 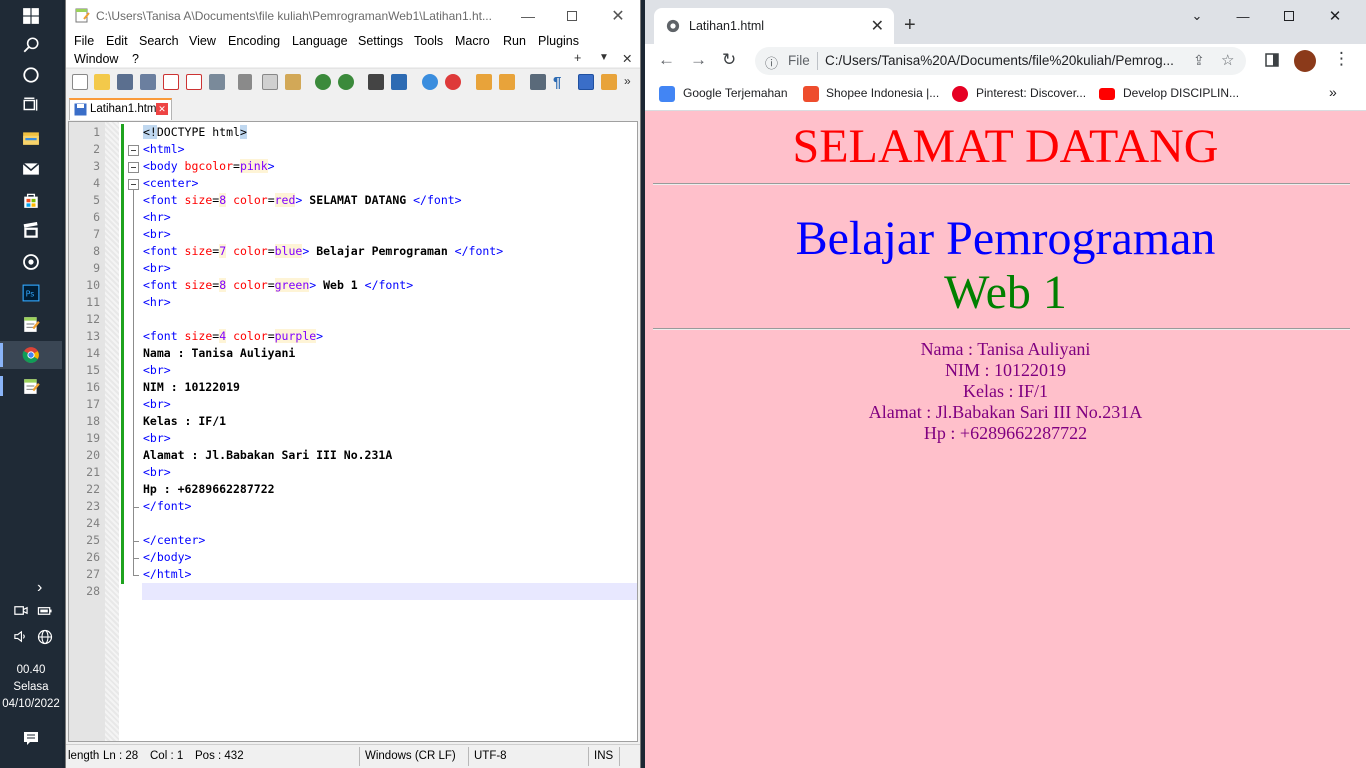 What do you see at coordinates (20, 638) in the screenshot?
I see `volume-icon` at bounding box center [20, 638].